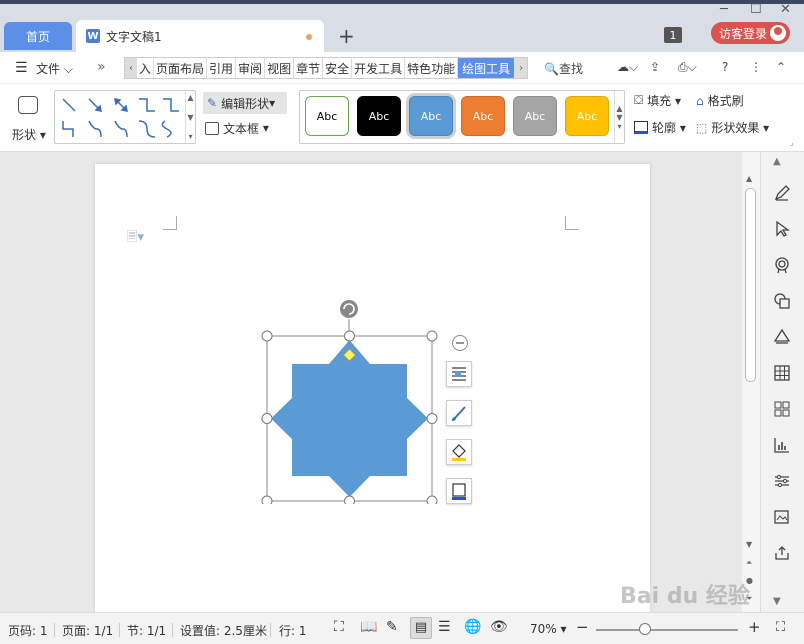 The width and height of the screenshot is (804, 644). I want to click on collapse-ribbon-icon: ⌃, so click(781, 67).